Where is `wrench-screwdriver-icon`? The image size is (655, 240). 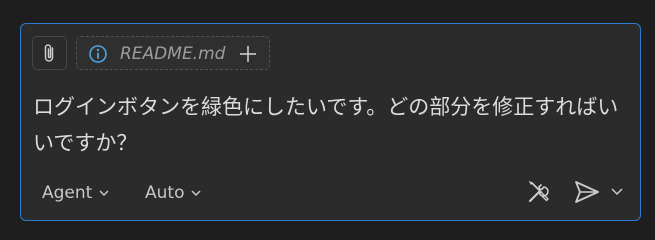 wrench-screwdriver-icon is located at coordinates (540, 192).